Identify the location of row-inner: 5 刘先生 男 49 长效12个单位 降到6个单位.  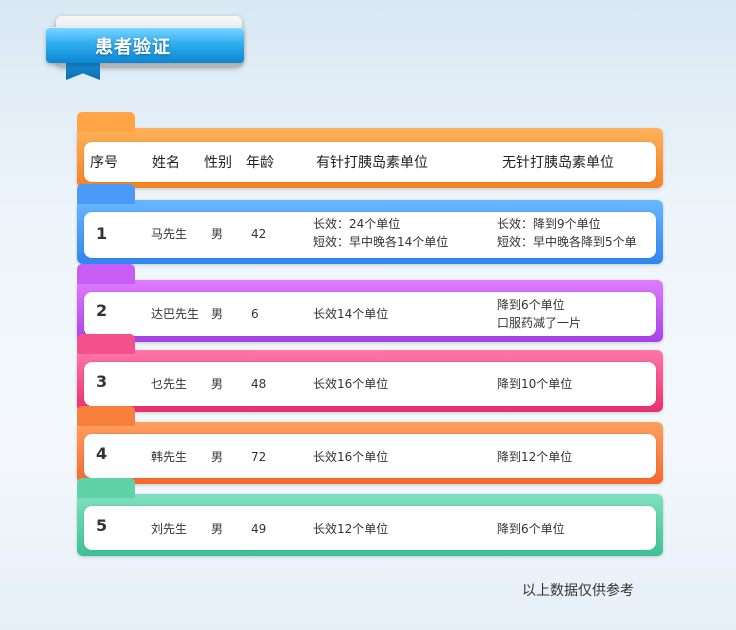
(370, 528).